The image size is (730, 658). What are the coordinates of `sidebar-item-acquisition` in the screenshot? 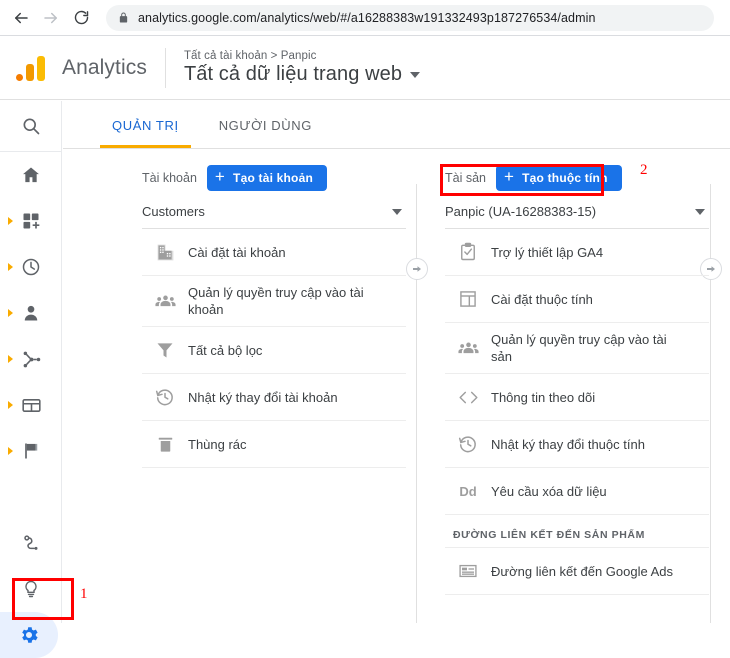 It's located at (31, 359).